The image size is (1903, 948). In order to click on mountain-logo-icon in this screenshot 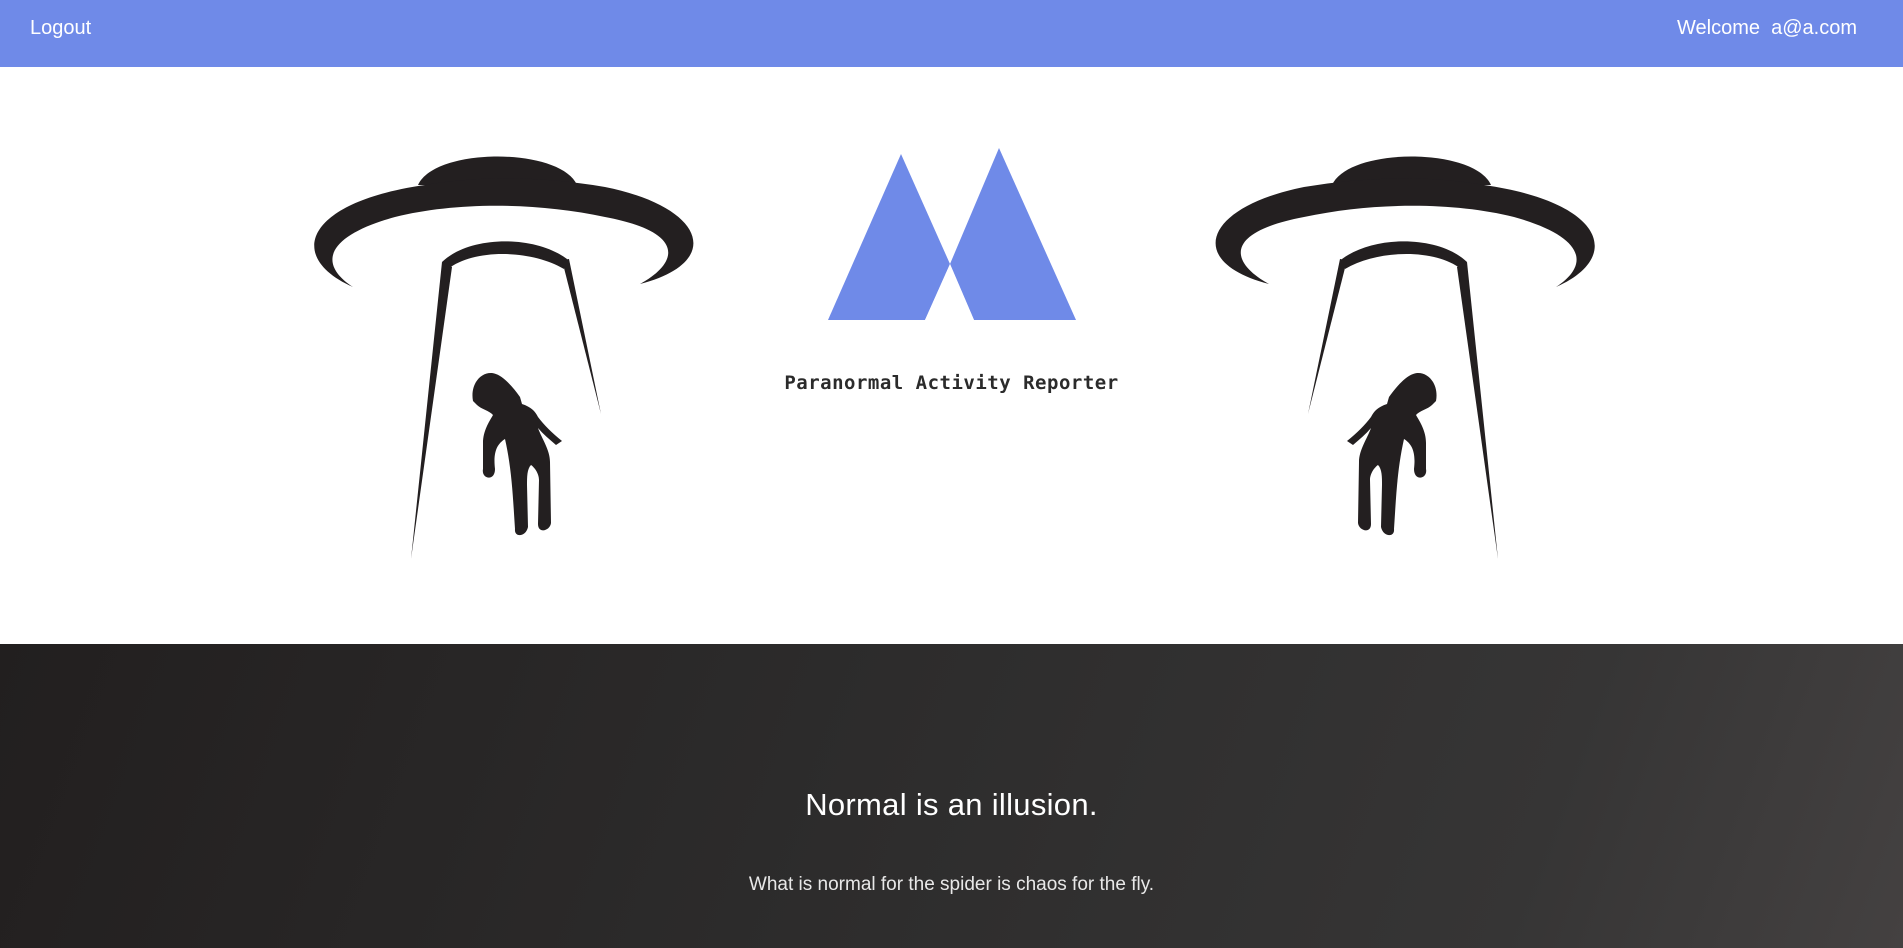, I will do `click(952, 234)`.